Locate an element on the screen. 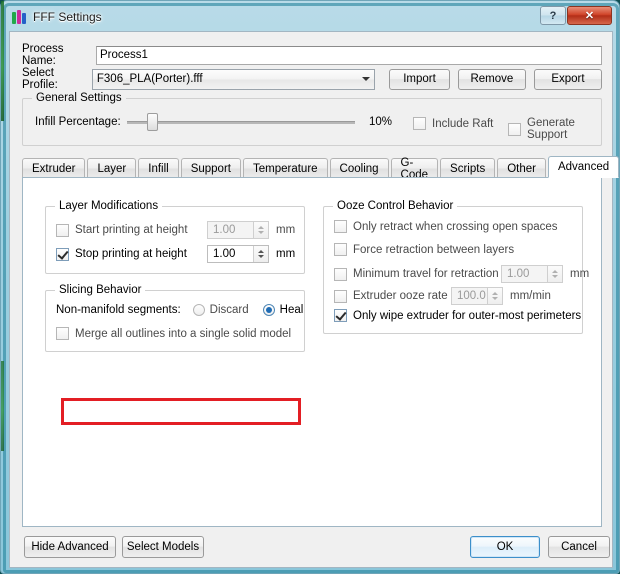  slider-thumb is located at coordinates (152, 122).